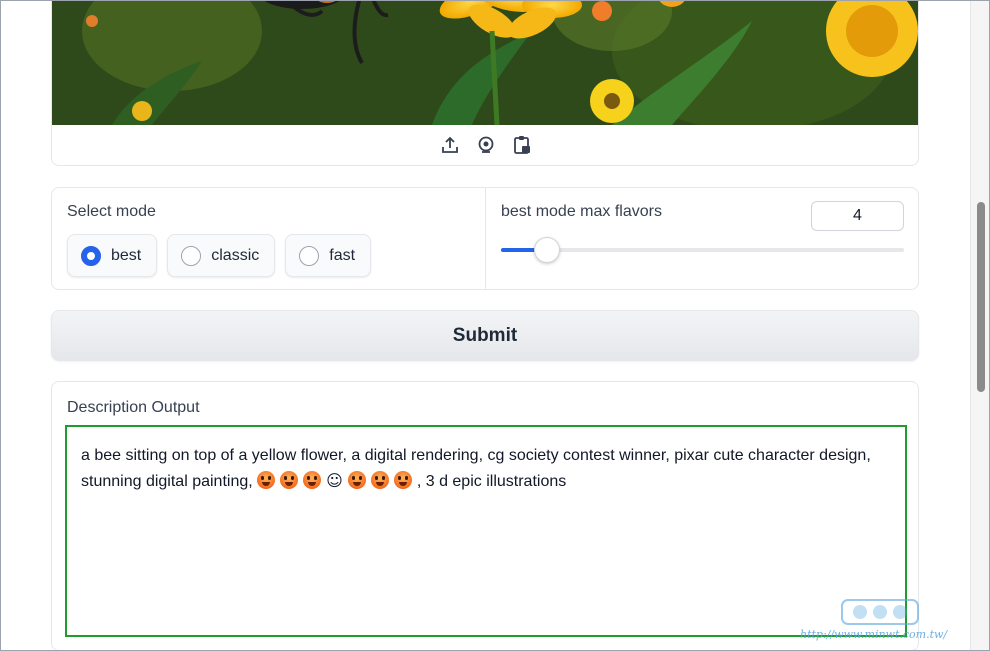 The height and width of the screenshot is (651, 990). Describe the element at coordinates (111, 211) in the screenshot. I see `mode-label: Select mode` at that location.